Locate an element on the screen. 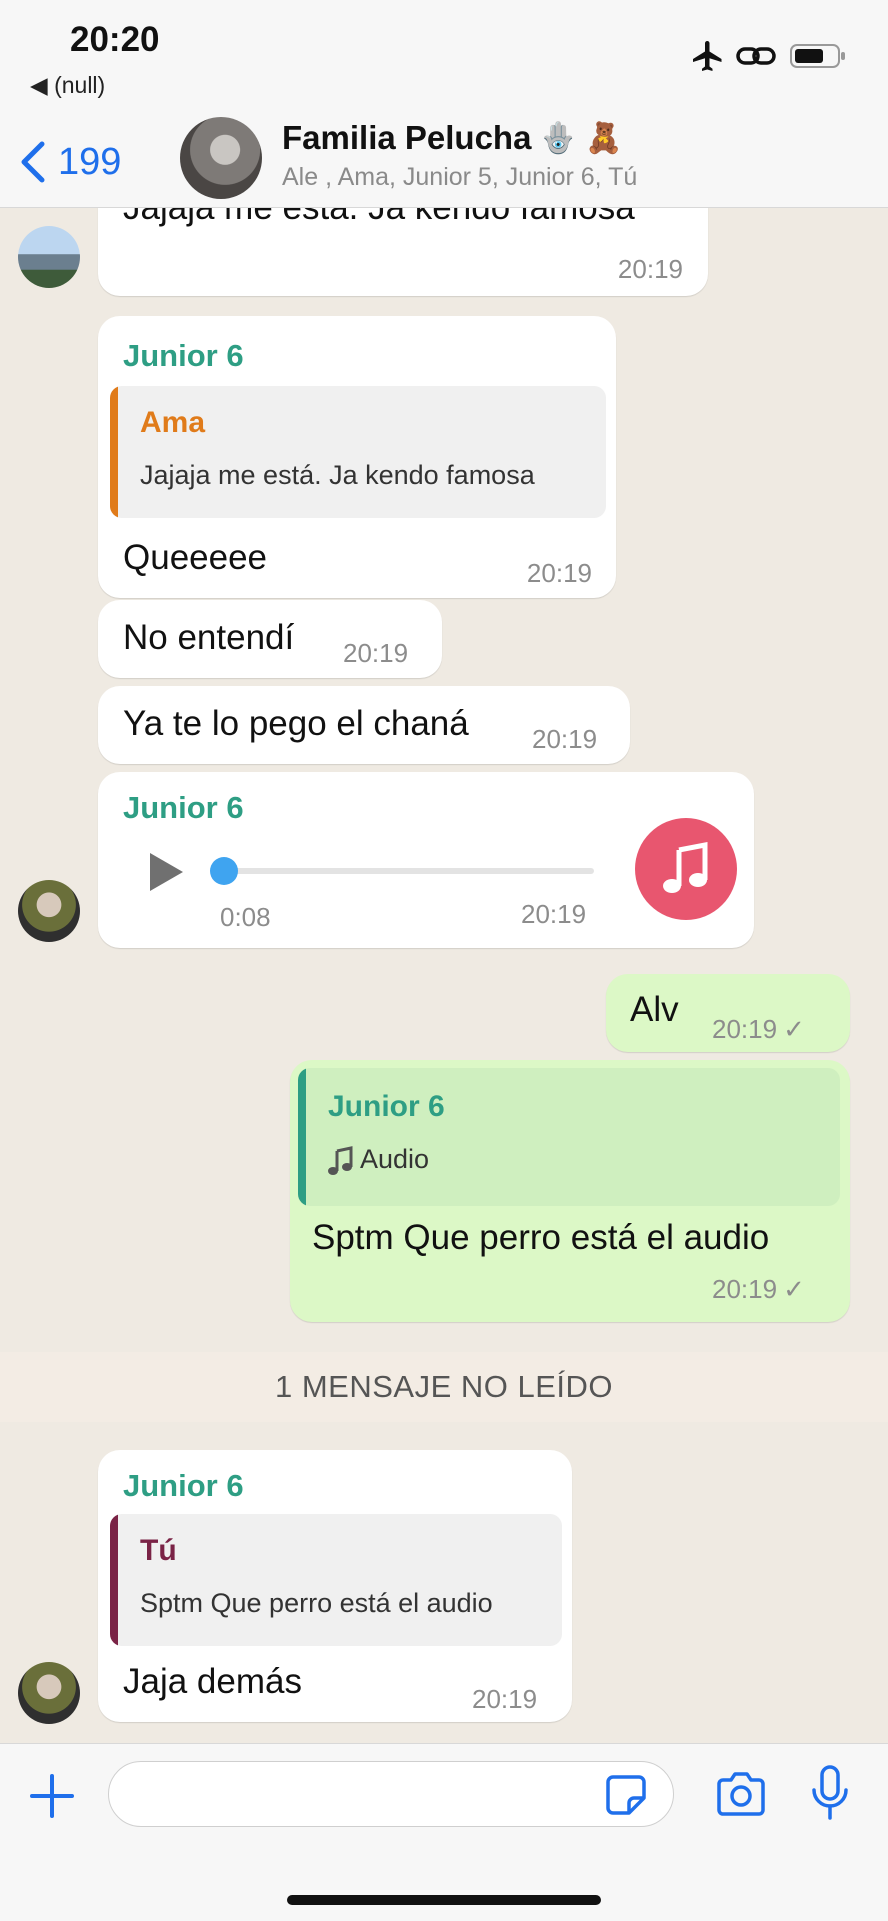  airplane-icon is located at coordinates (707, 56).